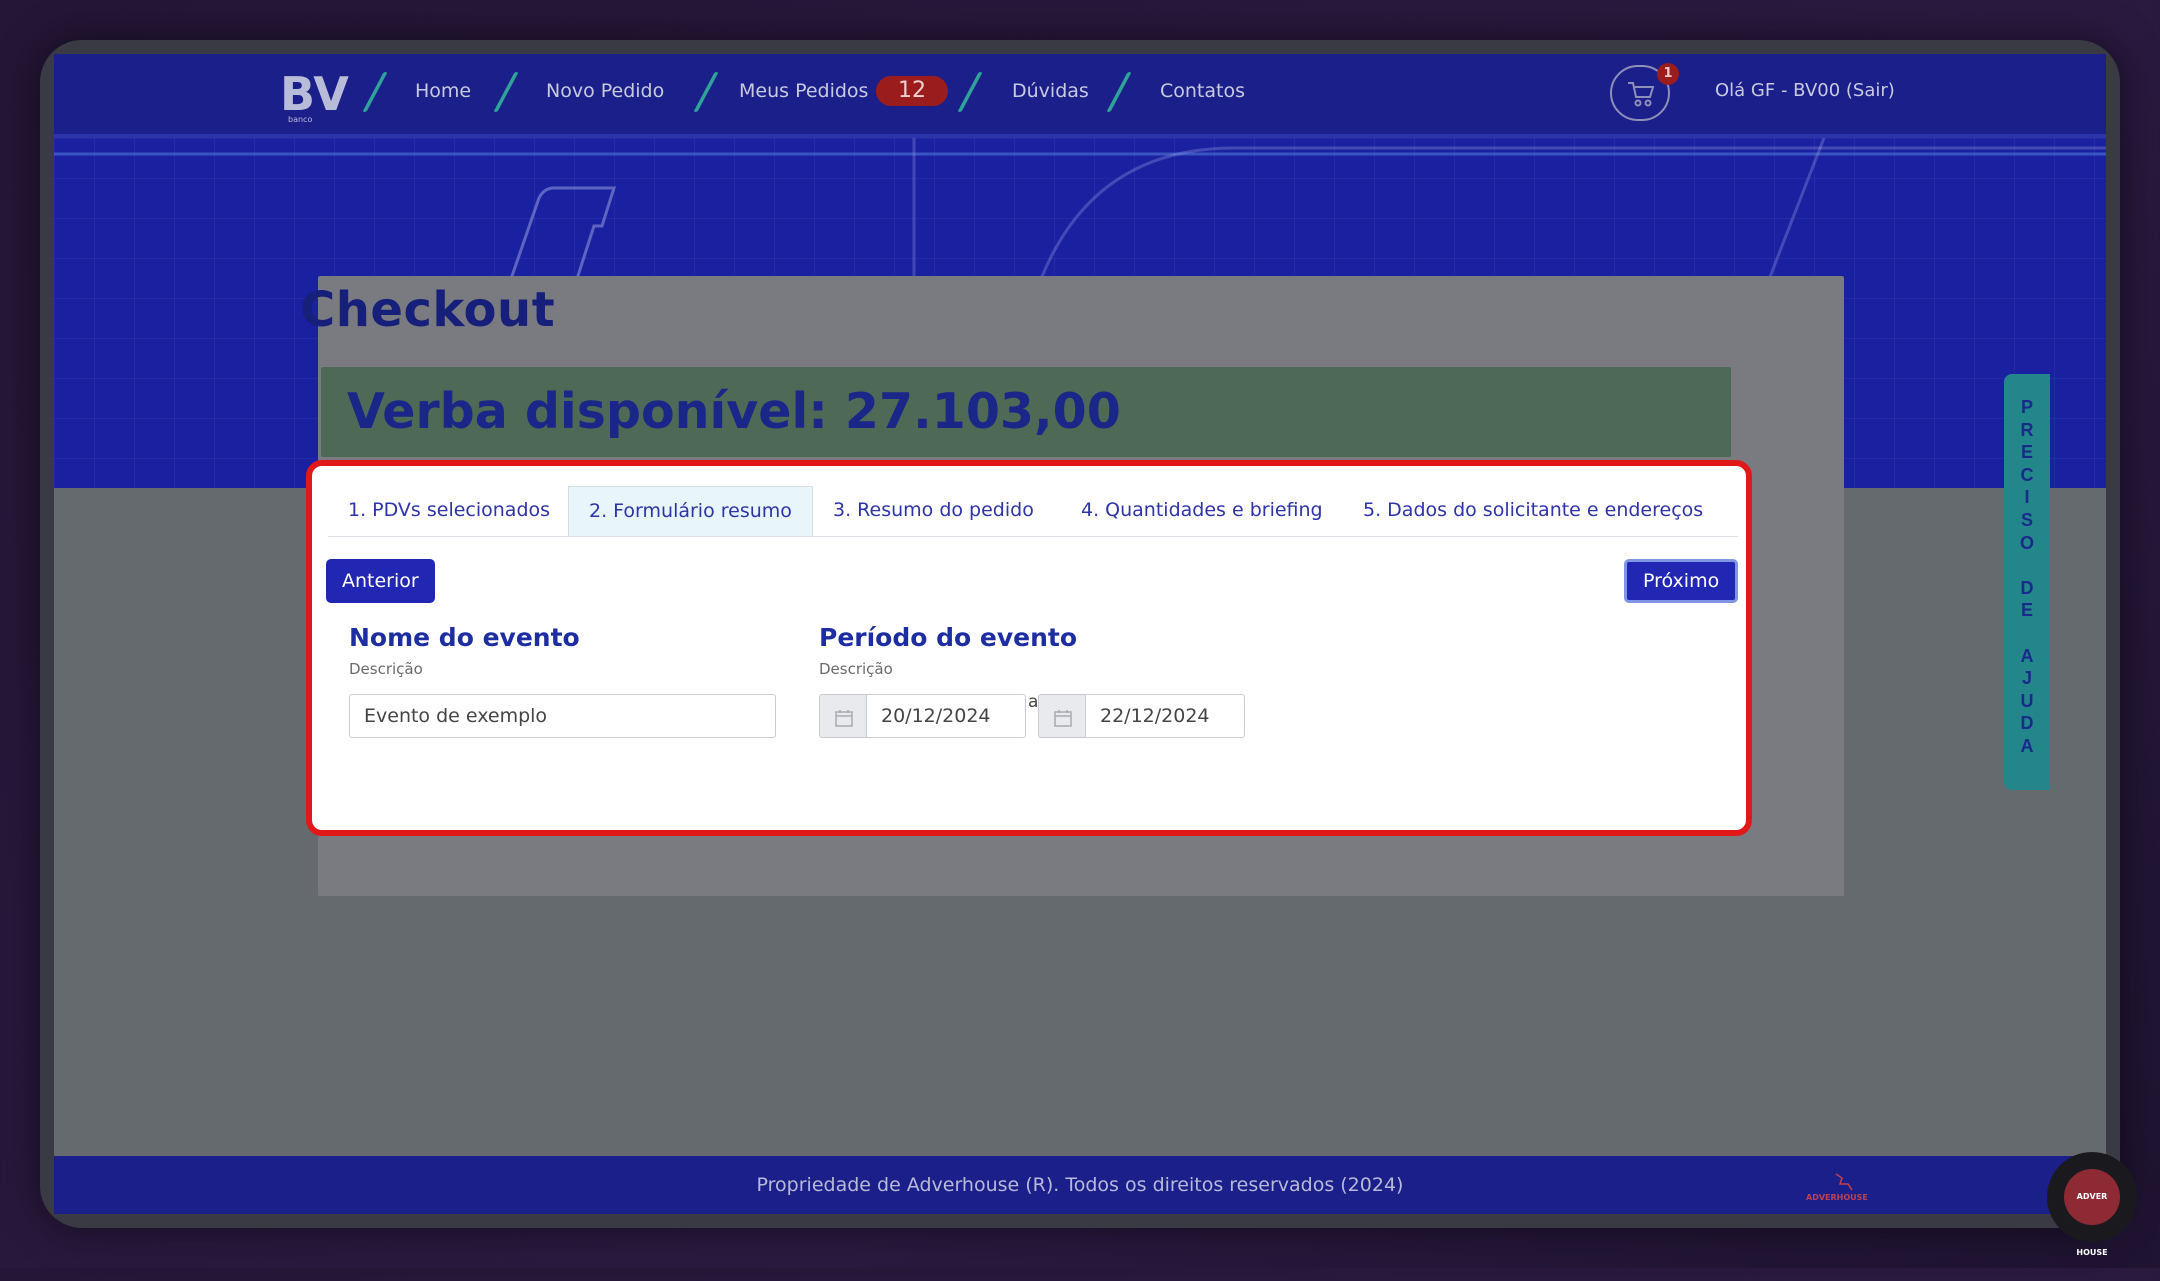  What do you see at coordinates (946, 716) in the screenshot?
I see `start-date-input: 20/12/2024` at bounding box center [946, 716].